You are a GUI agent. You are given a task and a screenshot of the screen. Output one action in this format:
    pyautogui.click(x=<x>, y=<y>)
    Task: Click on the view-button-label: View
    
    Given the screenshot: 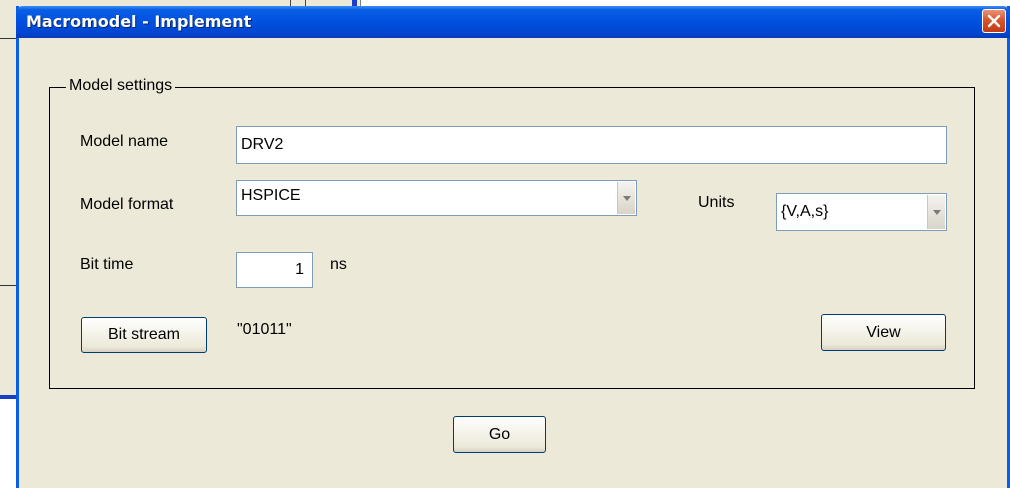 What is the action you would take?
    pyautogui.click(x=883, y=332)
    